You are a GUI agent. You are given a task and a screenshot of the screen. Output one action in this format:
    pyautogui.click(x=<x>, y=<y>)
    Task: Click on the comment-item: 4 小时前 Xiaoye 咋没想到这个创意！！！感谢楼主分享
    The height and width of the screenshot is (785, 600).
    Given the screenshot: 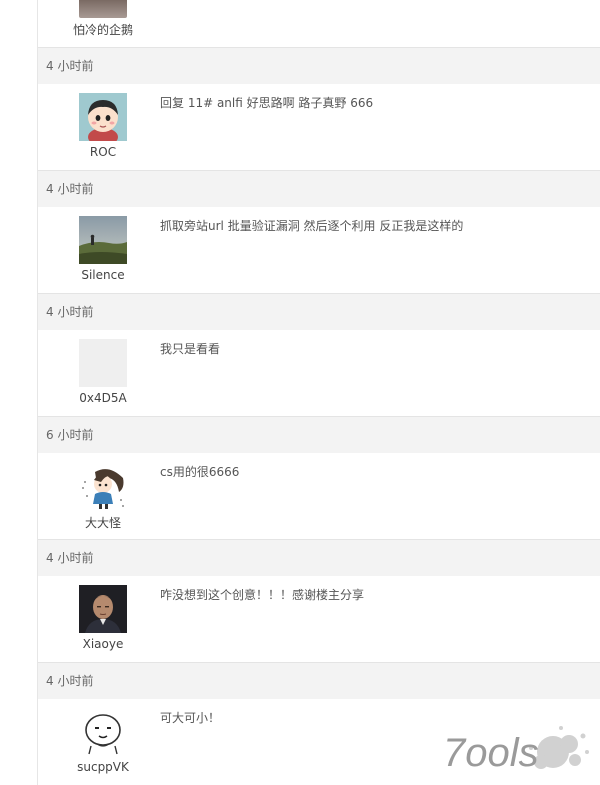 What is the action you would take?
    pyautogui.click(x=319, y=600)
    